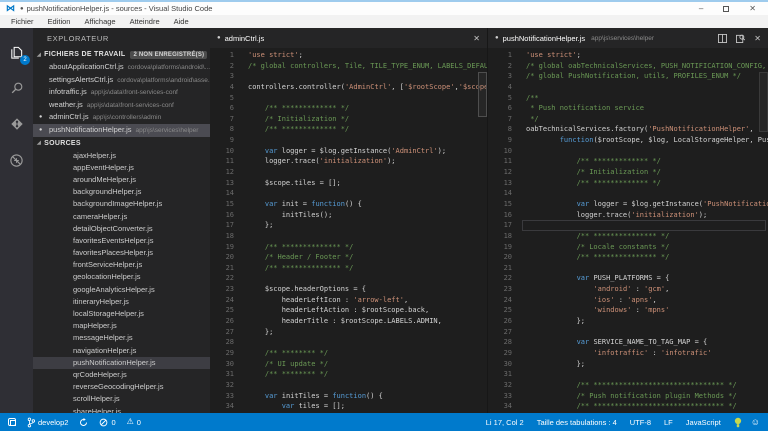  Describe the element at coordinates (121, 387) in the screenshot. I see `source-file-reverseGeocodingHelper.js: reverseGeocodingHelper.js` at that location.